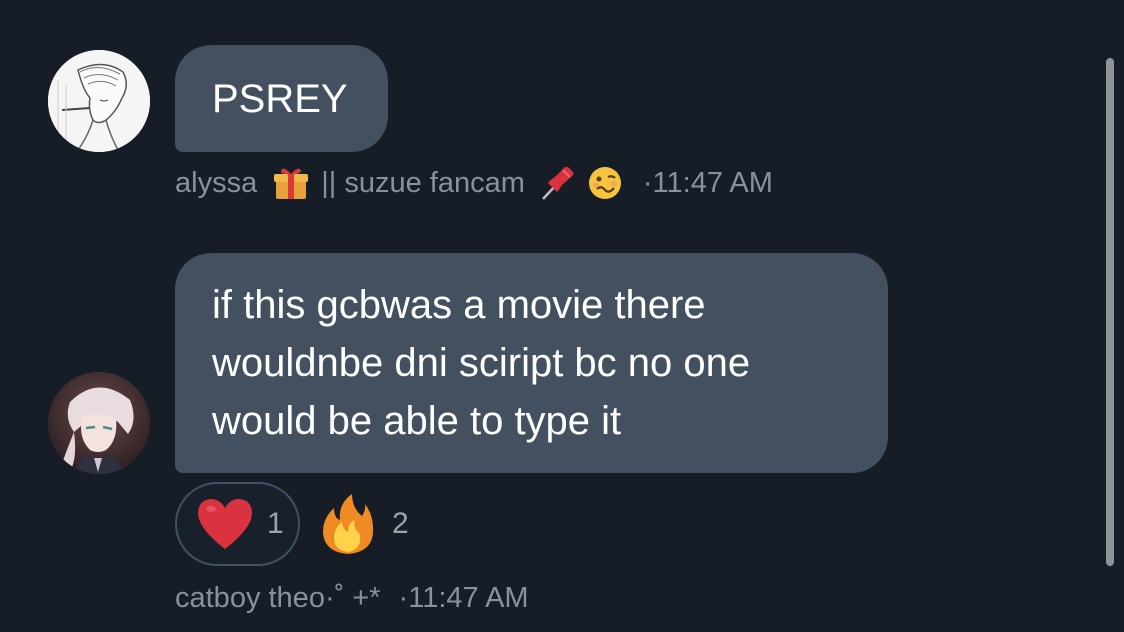 The width and height of the screenshot is (1124, 632). I want to click on reaction-fire: 2, so click(373, 524).